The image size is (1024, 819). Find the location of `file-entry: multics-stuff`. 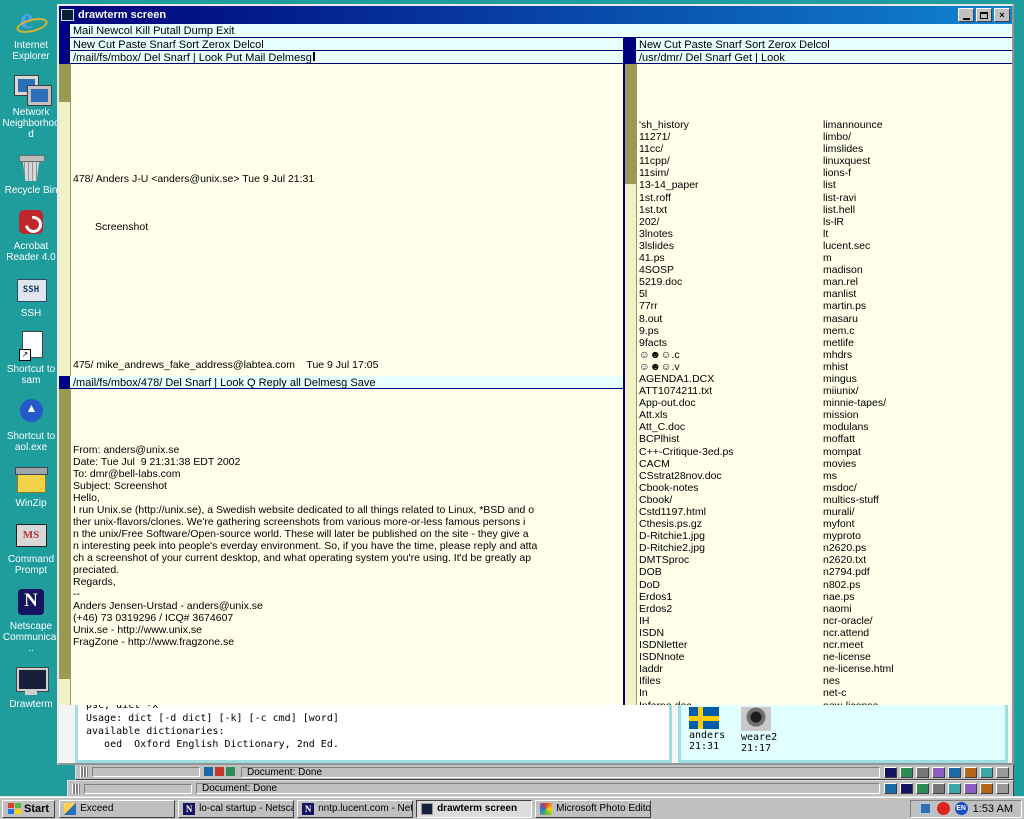

file-entry: multics-stuff is located at coordinates (916, 500).